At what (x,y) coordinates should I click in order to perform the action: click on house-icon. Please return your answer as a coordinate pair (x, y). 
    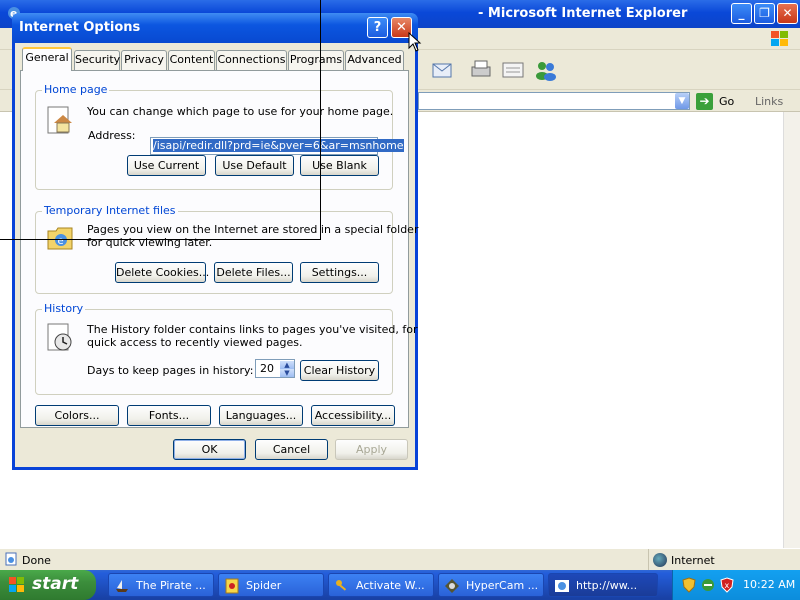
    Looking at the image, I should click on (59, 120).